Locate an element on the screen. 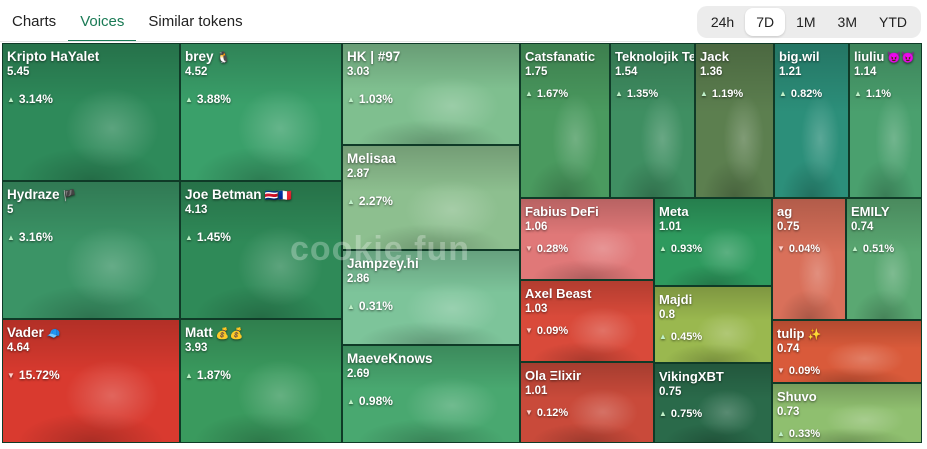 The image size is (927, 449). voice-change: ▲ 2.27% is located at coordinates (371, 201).